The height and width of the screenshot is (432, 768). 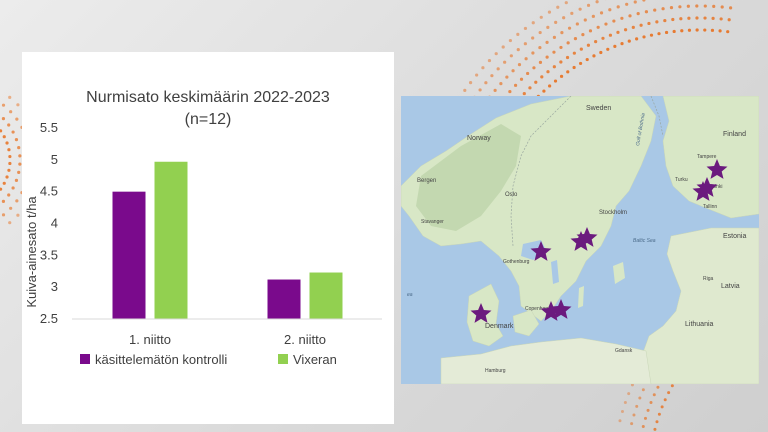 I want to click on map-label-gothenburg: Gothenburg, so click(x=516, y=262).